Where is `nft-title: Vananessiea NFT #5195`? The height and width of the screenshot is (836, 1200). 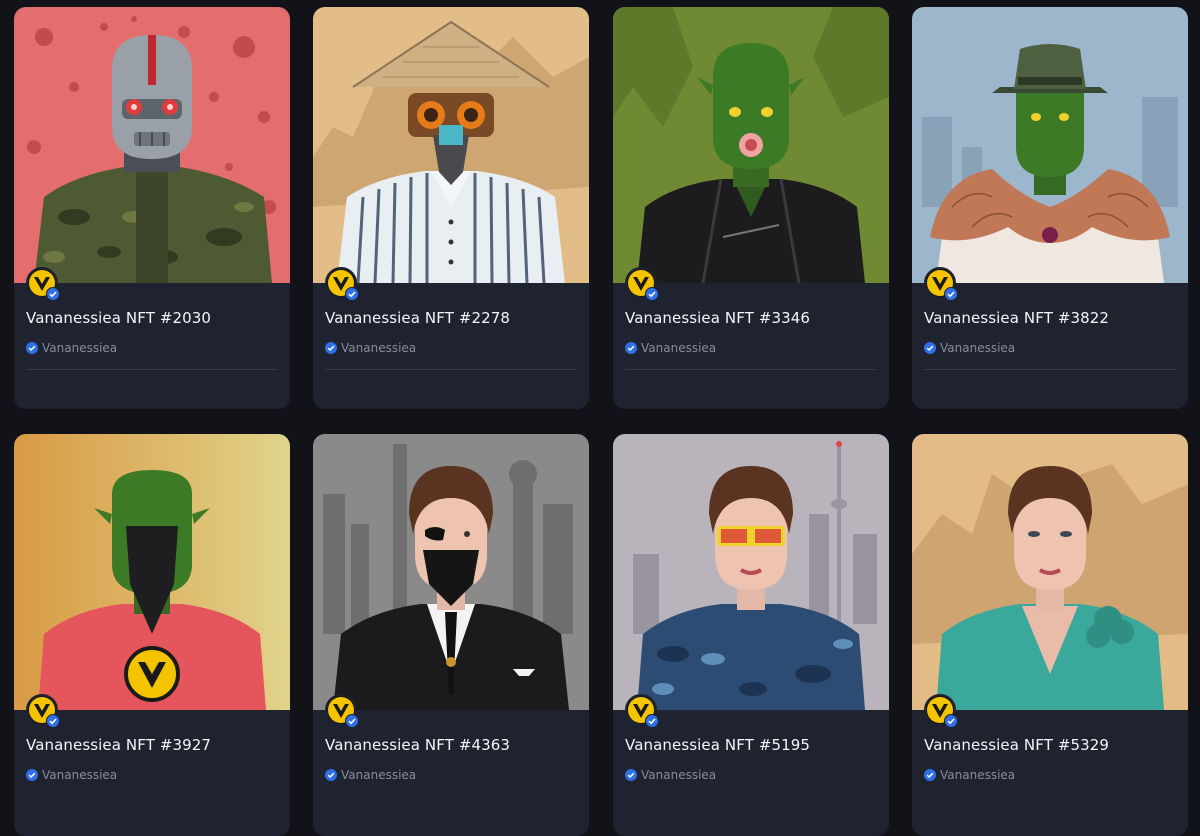
nft-title: Vananessiea NFT #5195 is located at coordinates (717, 745).